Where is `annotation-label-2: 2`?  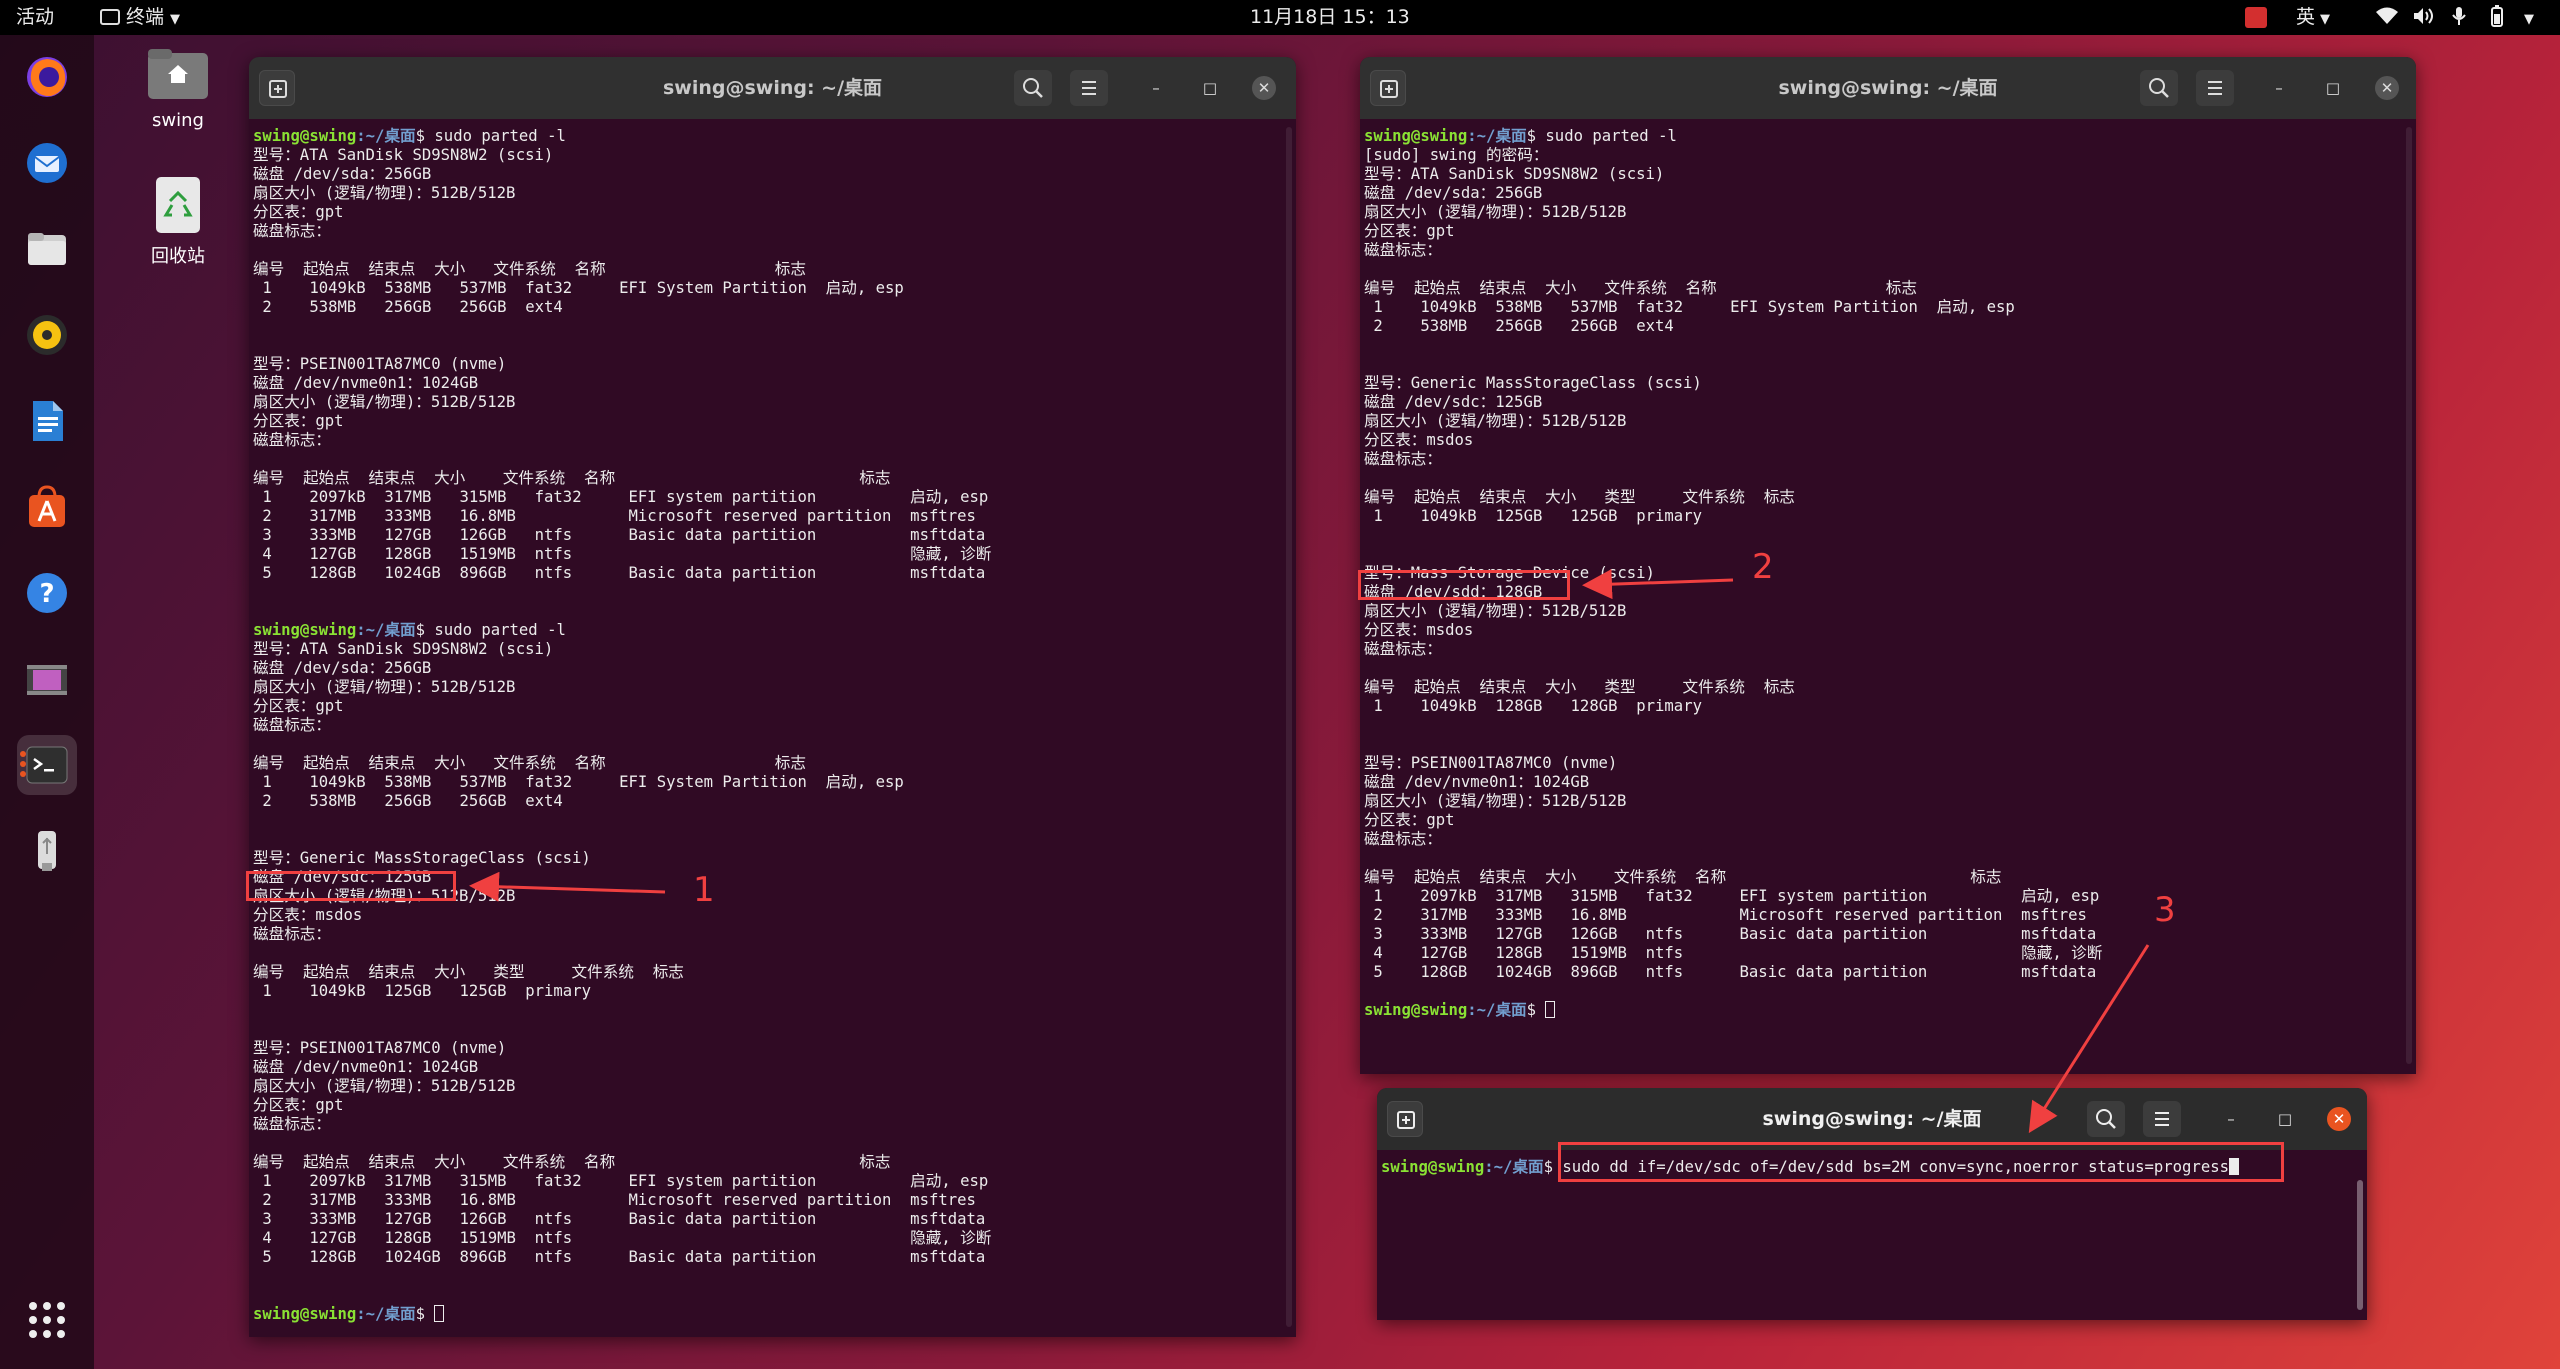
annotation-label-2: 2 is located at coordinates (1763, 567).